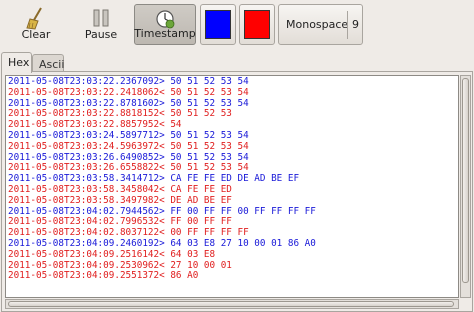 The width and height of the screenshot is (474, 312). I want to click on receive-color-button, so click(257, 24).